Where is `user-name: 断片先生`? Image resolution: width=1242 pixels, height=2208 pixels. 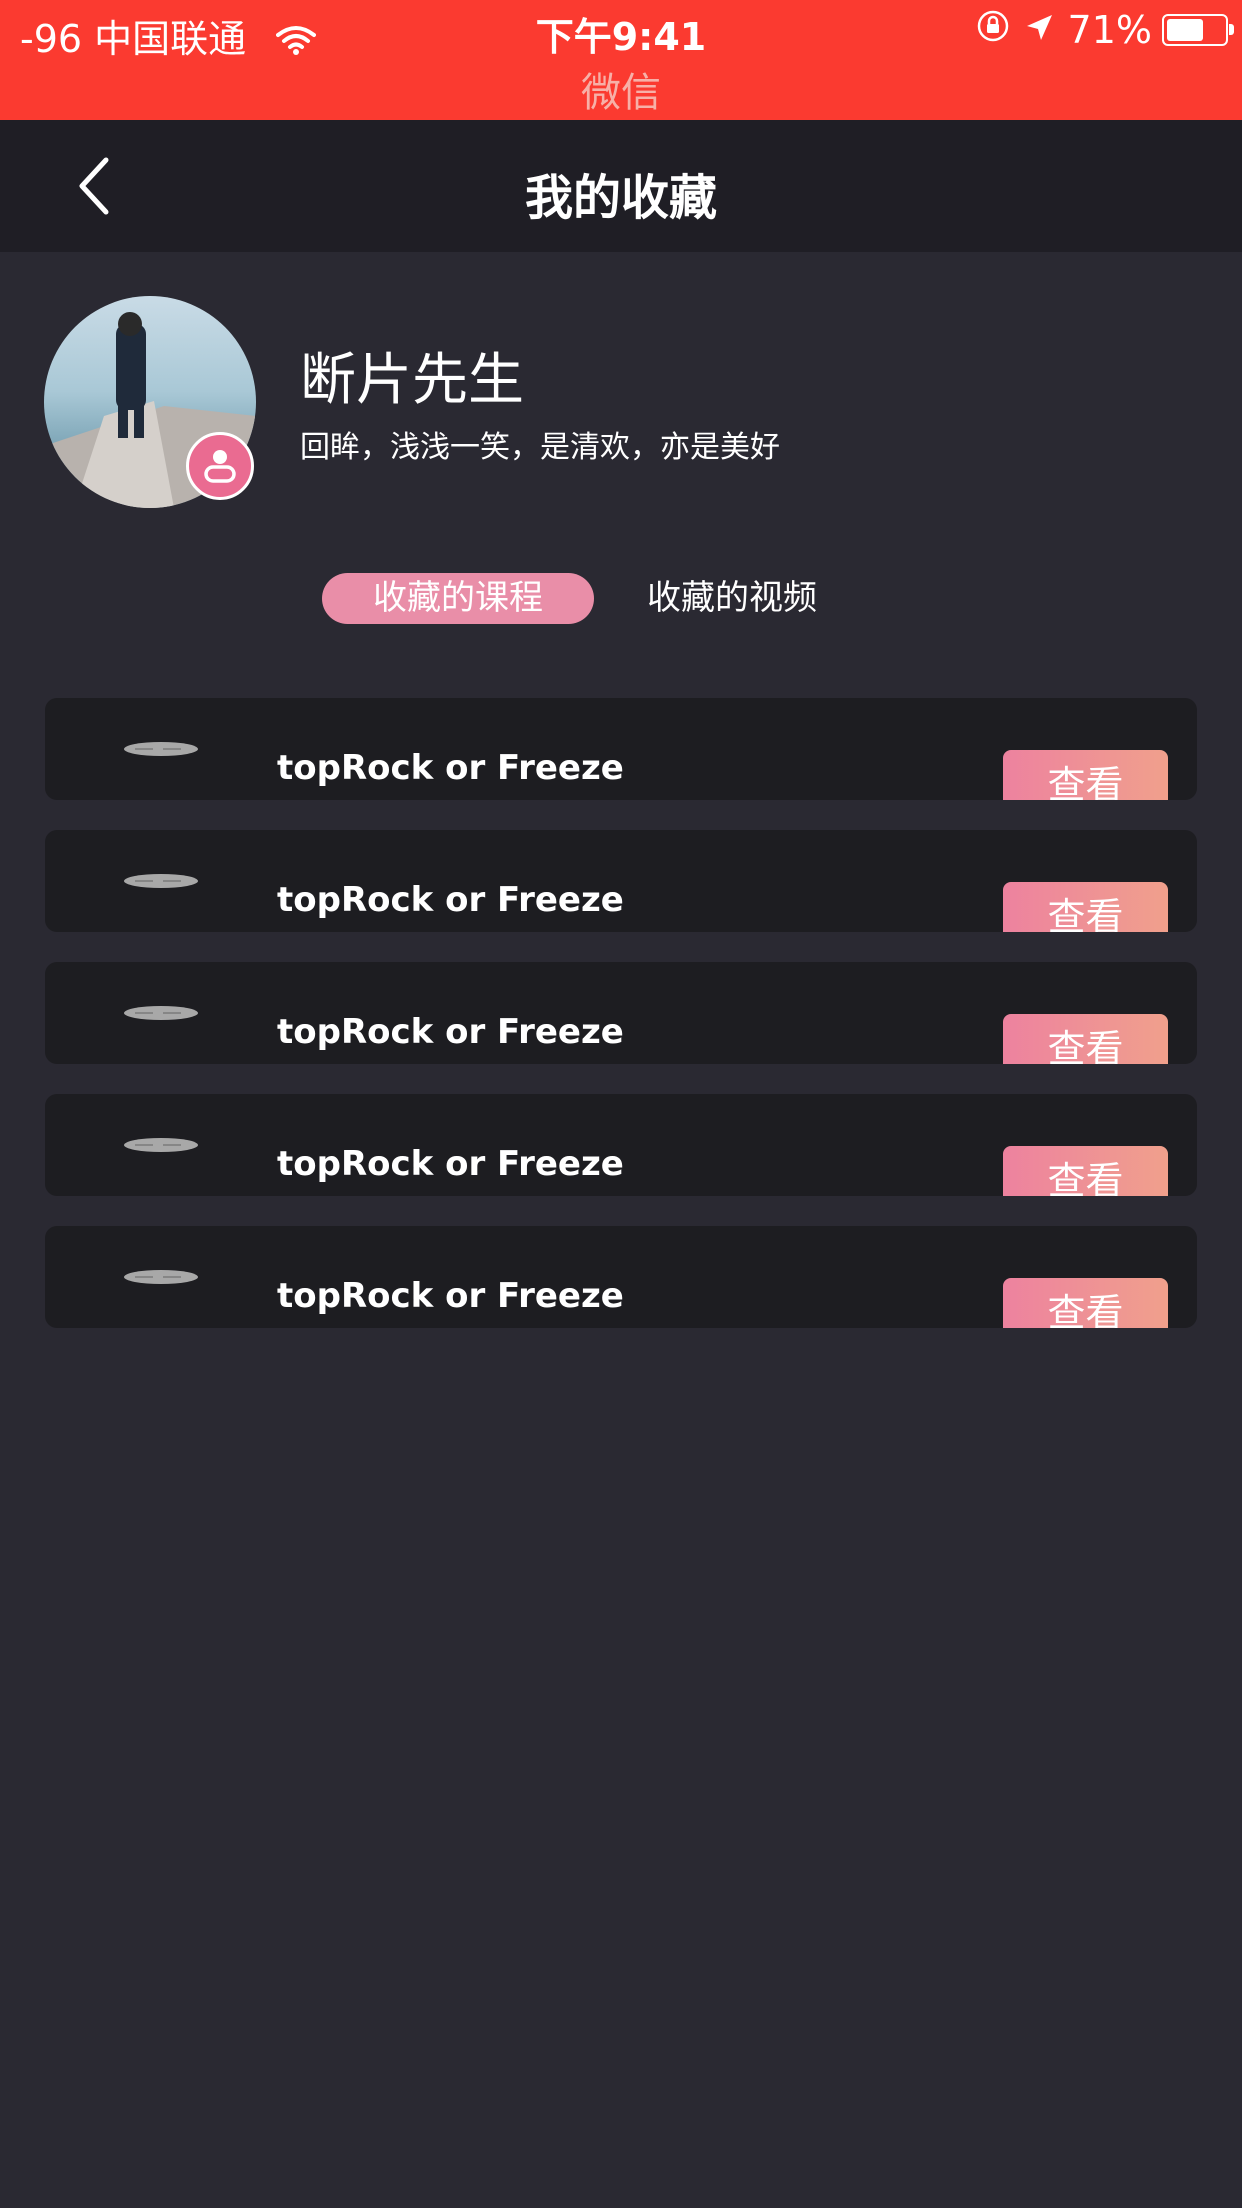
user-name: 断片先生 is located at coordinates (412, 380).